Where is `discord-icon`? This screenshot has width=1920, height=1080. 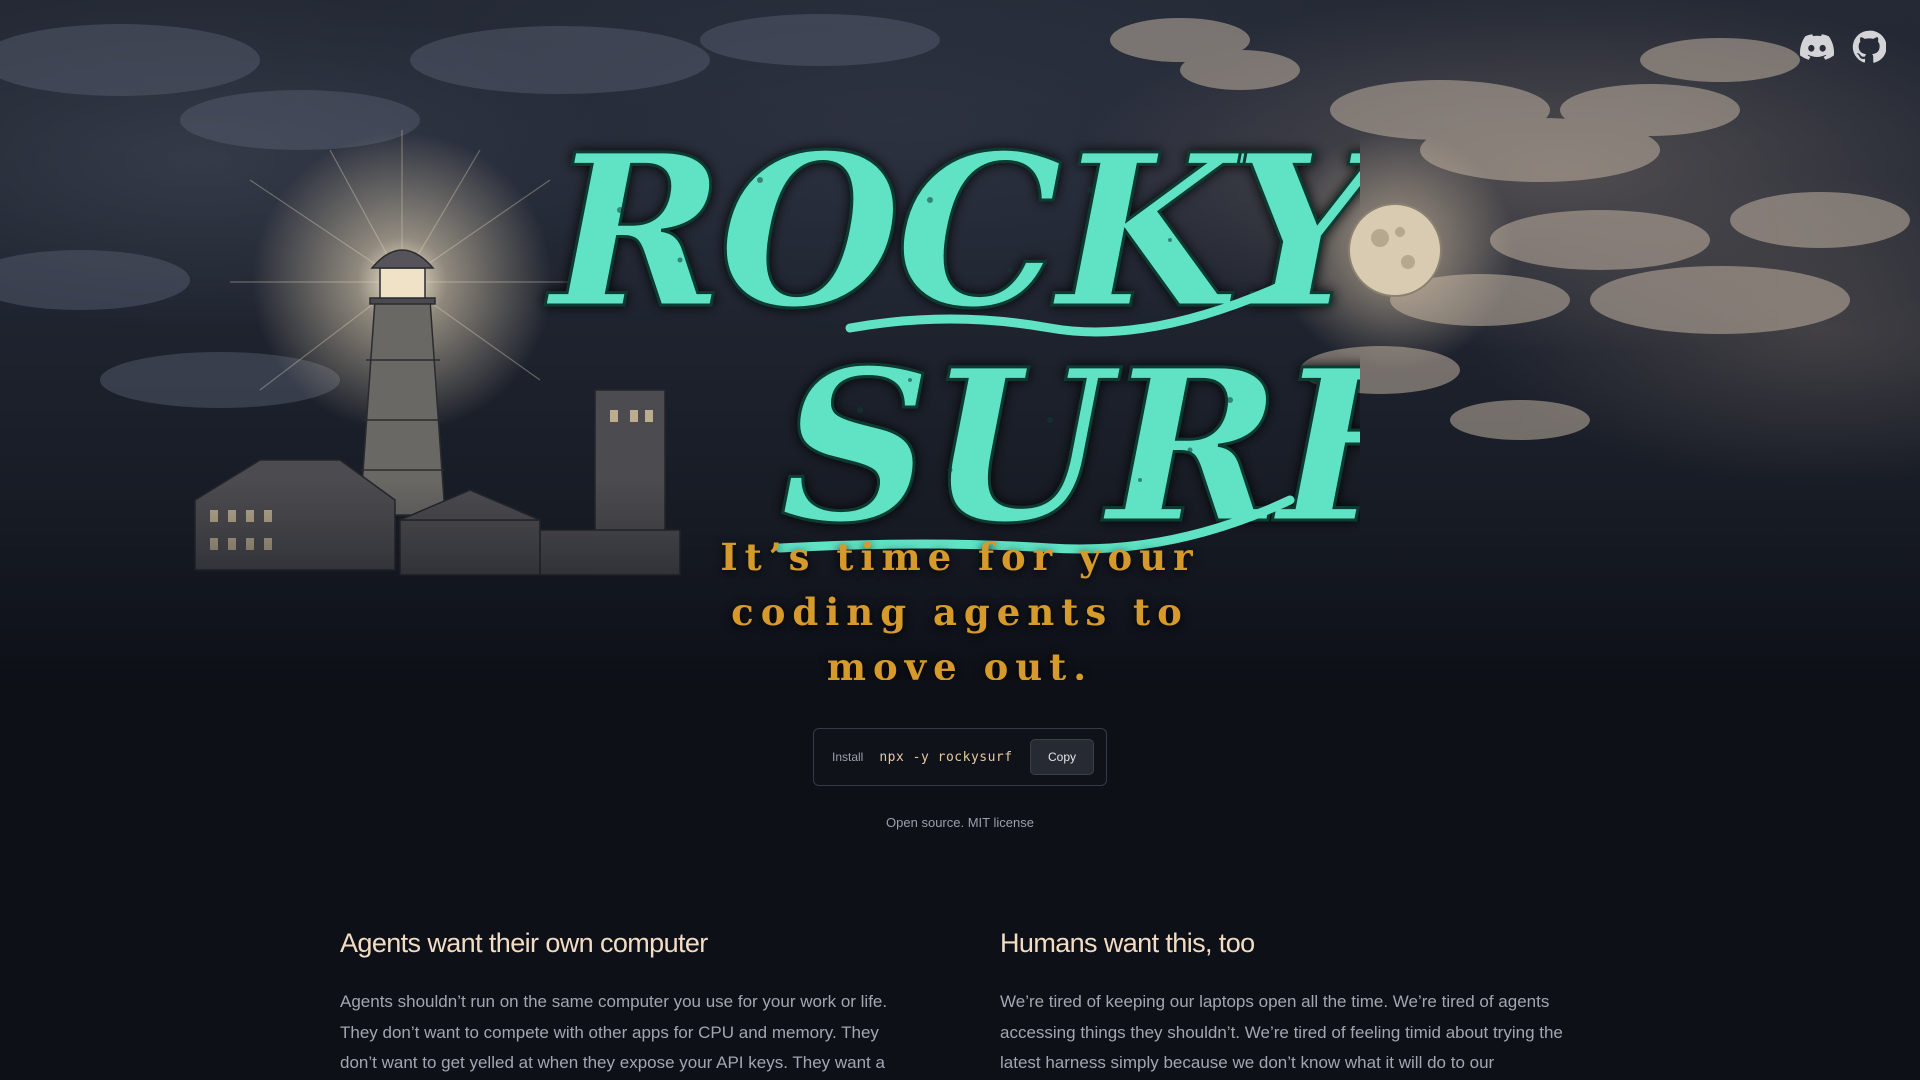
discord-icon is located at coordinates (1817, 47).